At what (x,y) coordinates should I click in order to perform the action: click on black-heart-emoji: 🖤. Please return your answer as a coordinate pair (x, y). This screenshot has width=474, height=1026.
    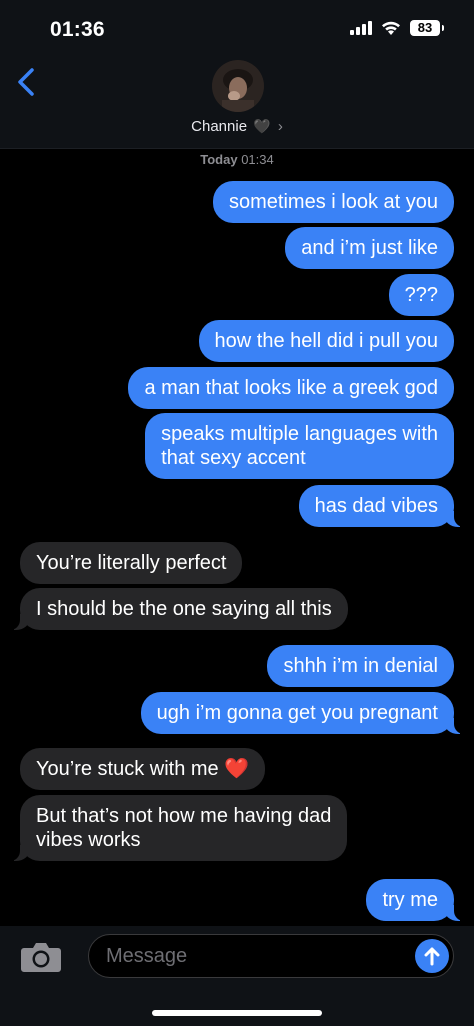
    Looking at the image, I should click on (262, 126).